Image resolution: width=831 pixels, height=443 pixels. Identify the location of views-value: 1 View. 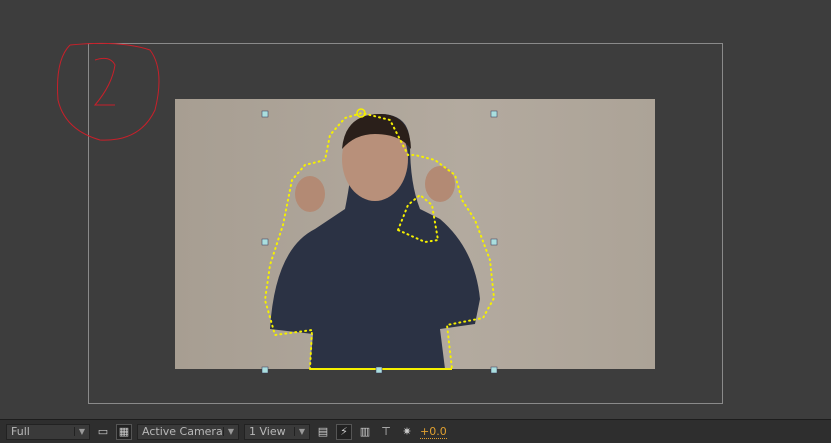
(267, 431).